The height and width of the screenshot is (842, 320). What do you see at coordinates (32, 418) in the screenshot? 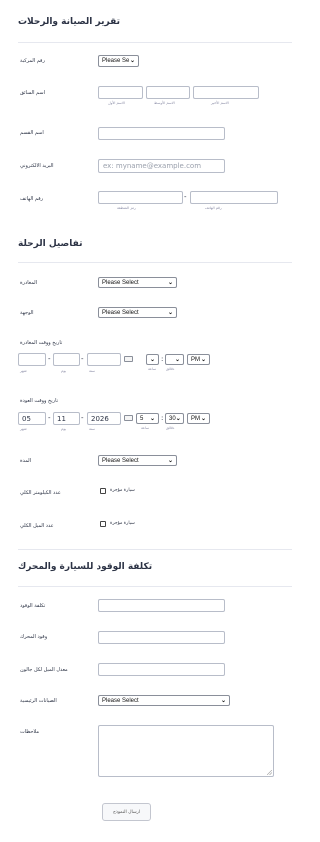
I see `return-month-input: 05` at bounding box center [32, 418].